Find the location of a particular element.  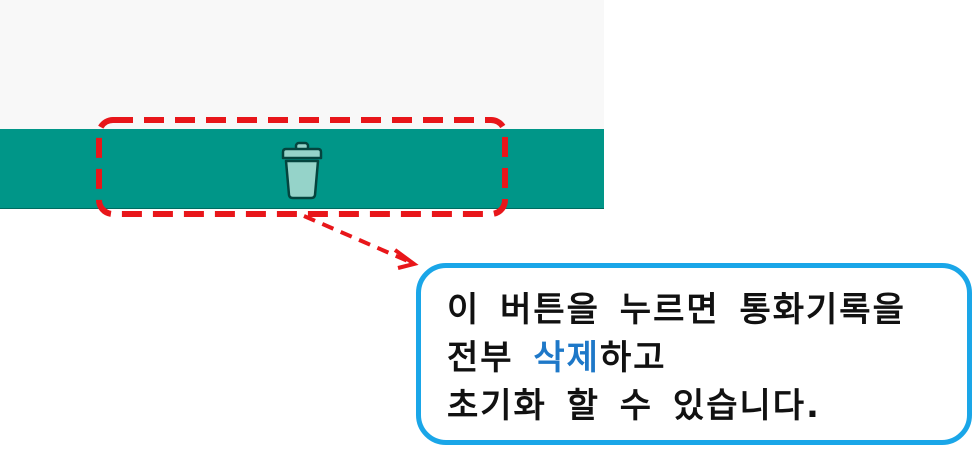

callout-line-2-suffix: 하고 is located at coordinates (633, 358).